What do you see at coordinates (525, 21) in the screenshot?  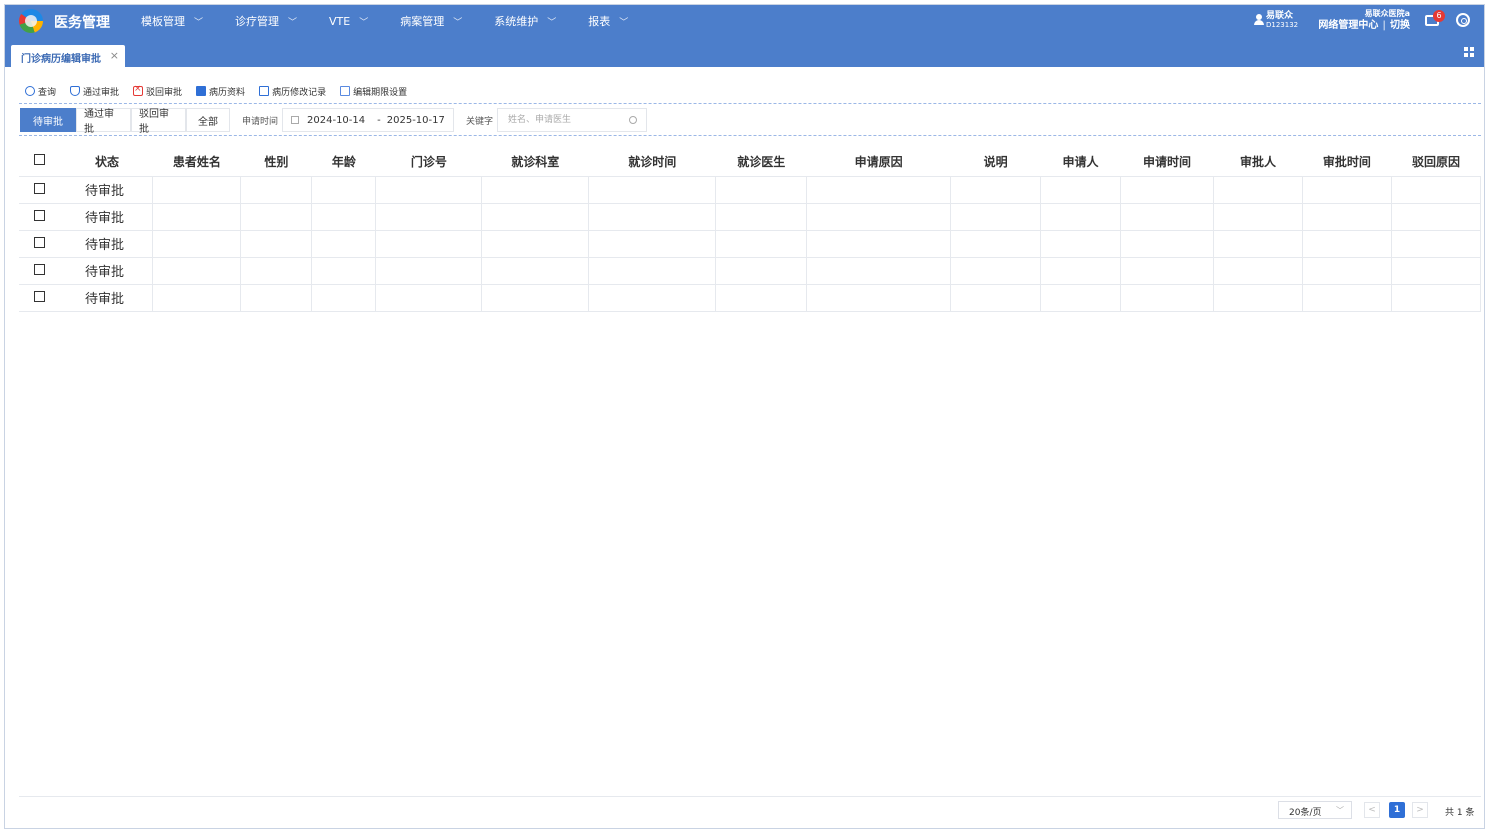 I see `nav-item-system-maintenance: 系统维护 ﹀` at bounding box center [525, 21].